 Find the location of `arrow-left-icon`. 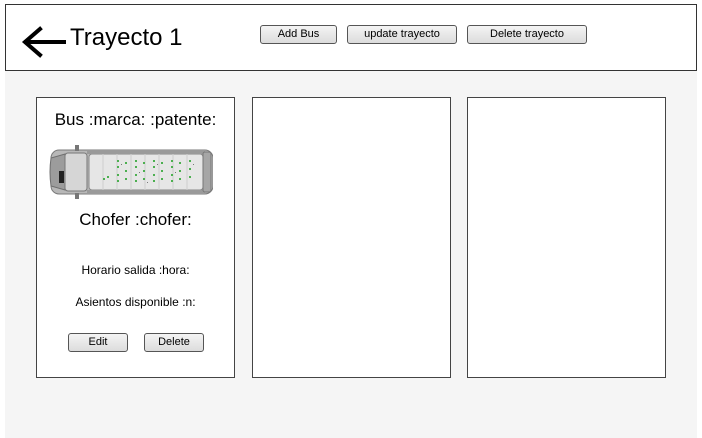

arrow-left-icon is located at coordinates (43, 42).